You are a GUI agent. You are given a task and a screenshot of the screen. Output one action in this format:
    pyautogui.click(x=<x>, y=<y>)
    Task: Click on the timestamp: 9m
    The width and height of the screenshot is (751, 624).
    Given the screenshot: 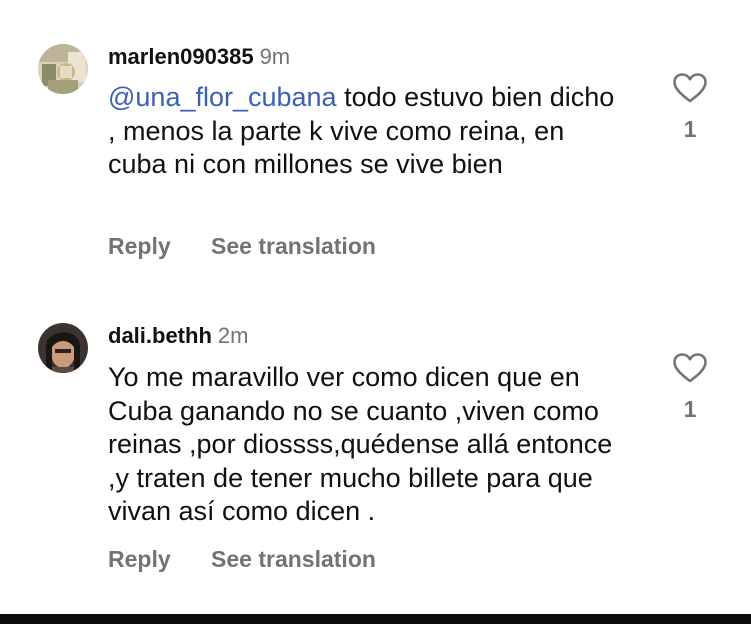 What is the action you would take?
    pyautogui.click(x=275, y=56)
    